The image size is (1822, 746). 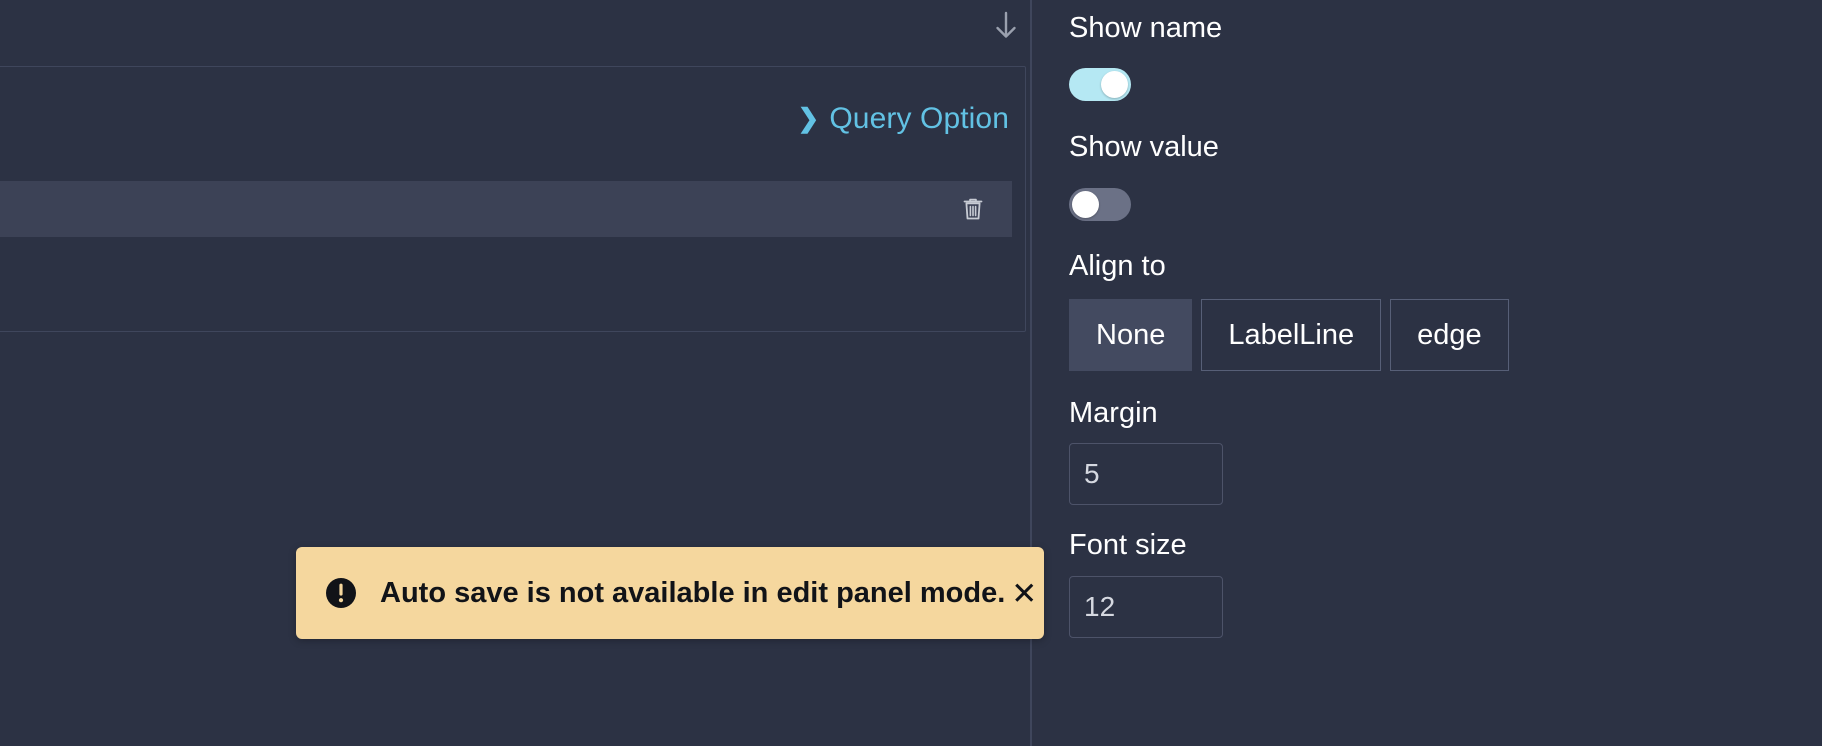 What do you see at coordinates (1146, 607) in the screenshot?
I see `font-size-input` at bounding box center [1146, 607].